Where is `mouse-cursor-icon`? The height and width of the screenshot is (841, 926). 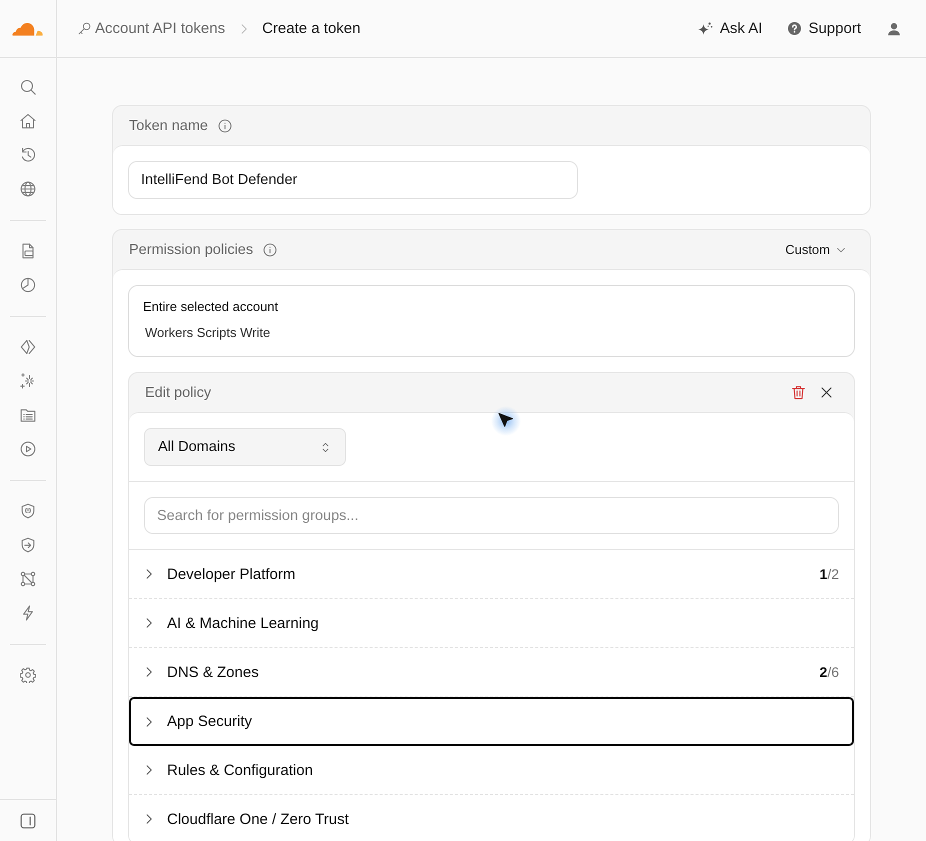
mouse-cursor-icon is located at coordinates (506, 421).